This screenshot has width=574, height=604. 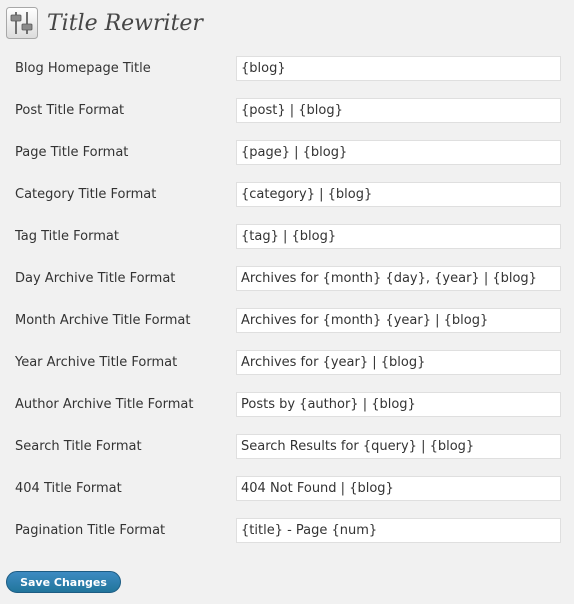 I want to click on pagination-title-format-input, so click(x=398, y=530).